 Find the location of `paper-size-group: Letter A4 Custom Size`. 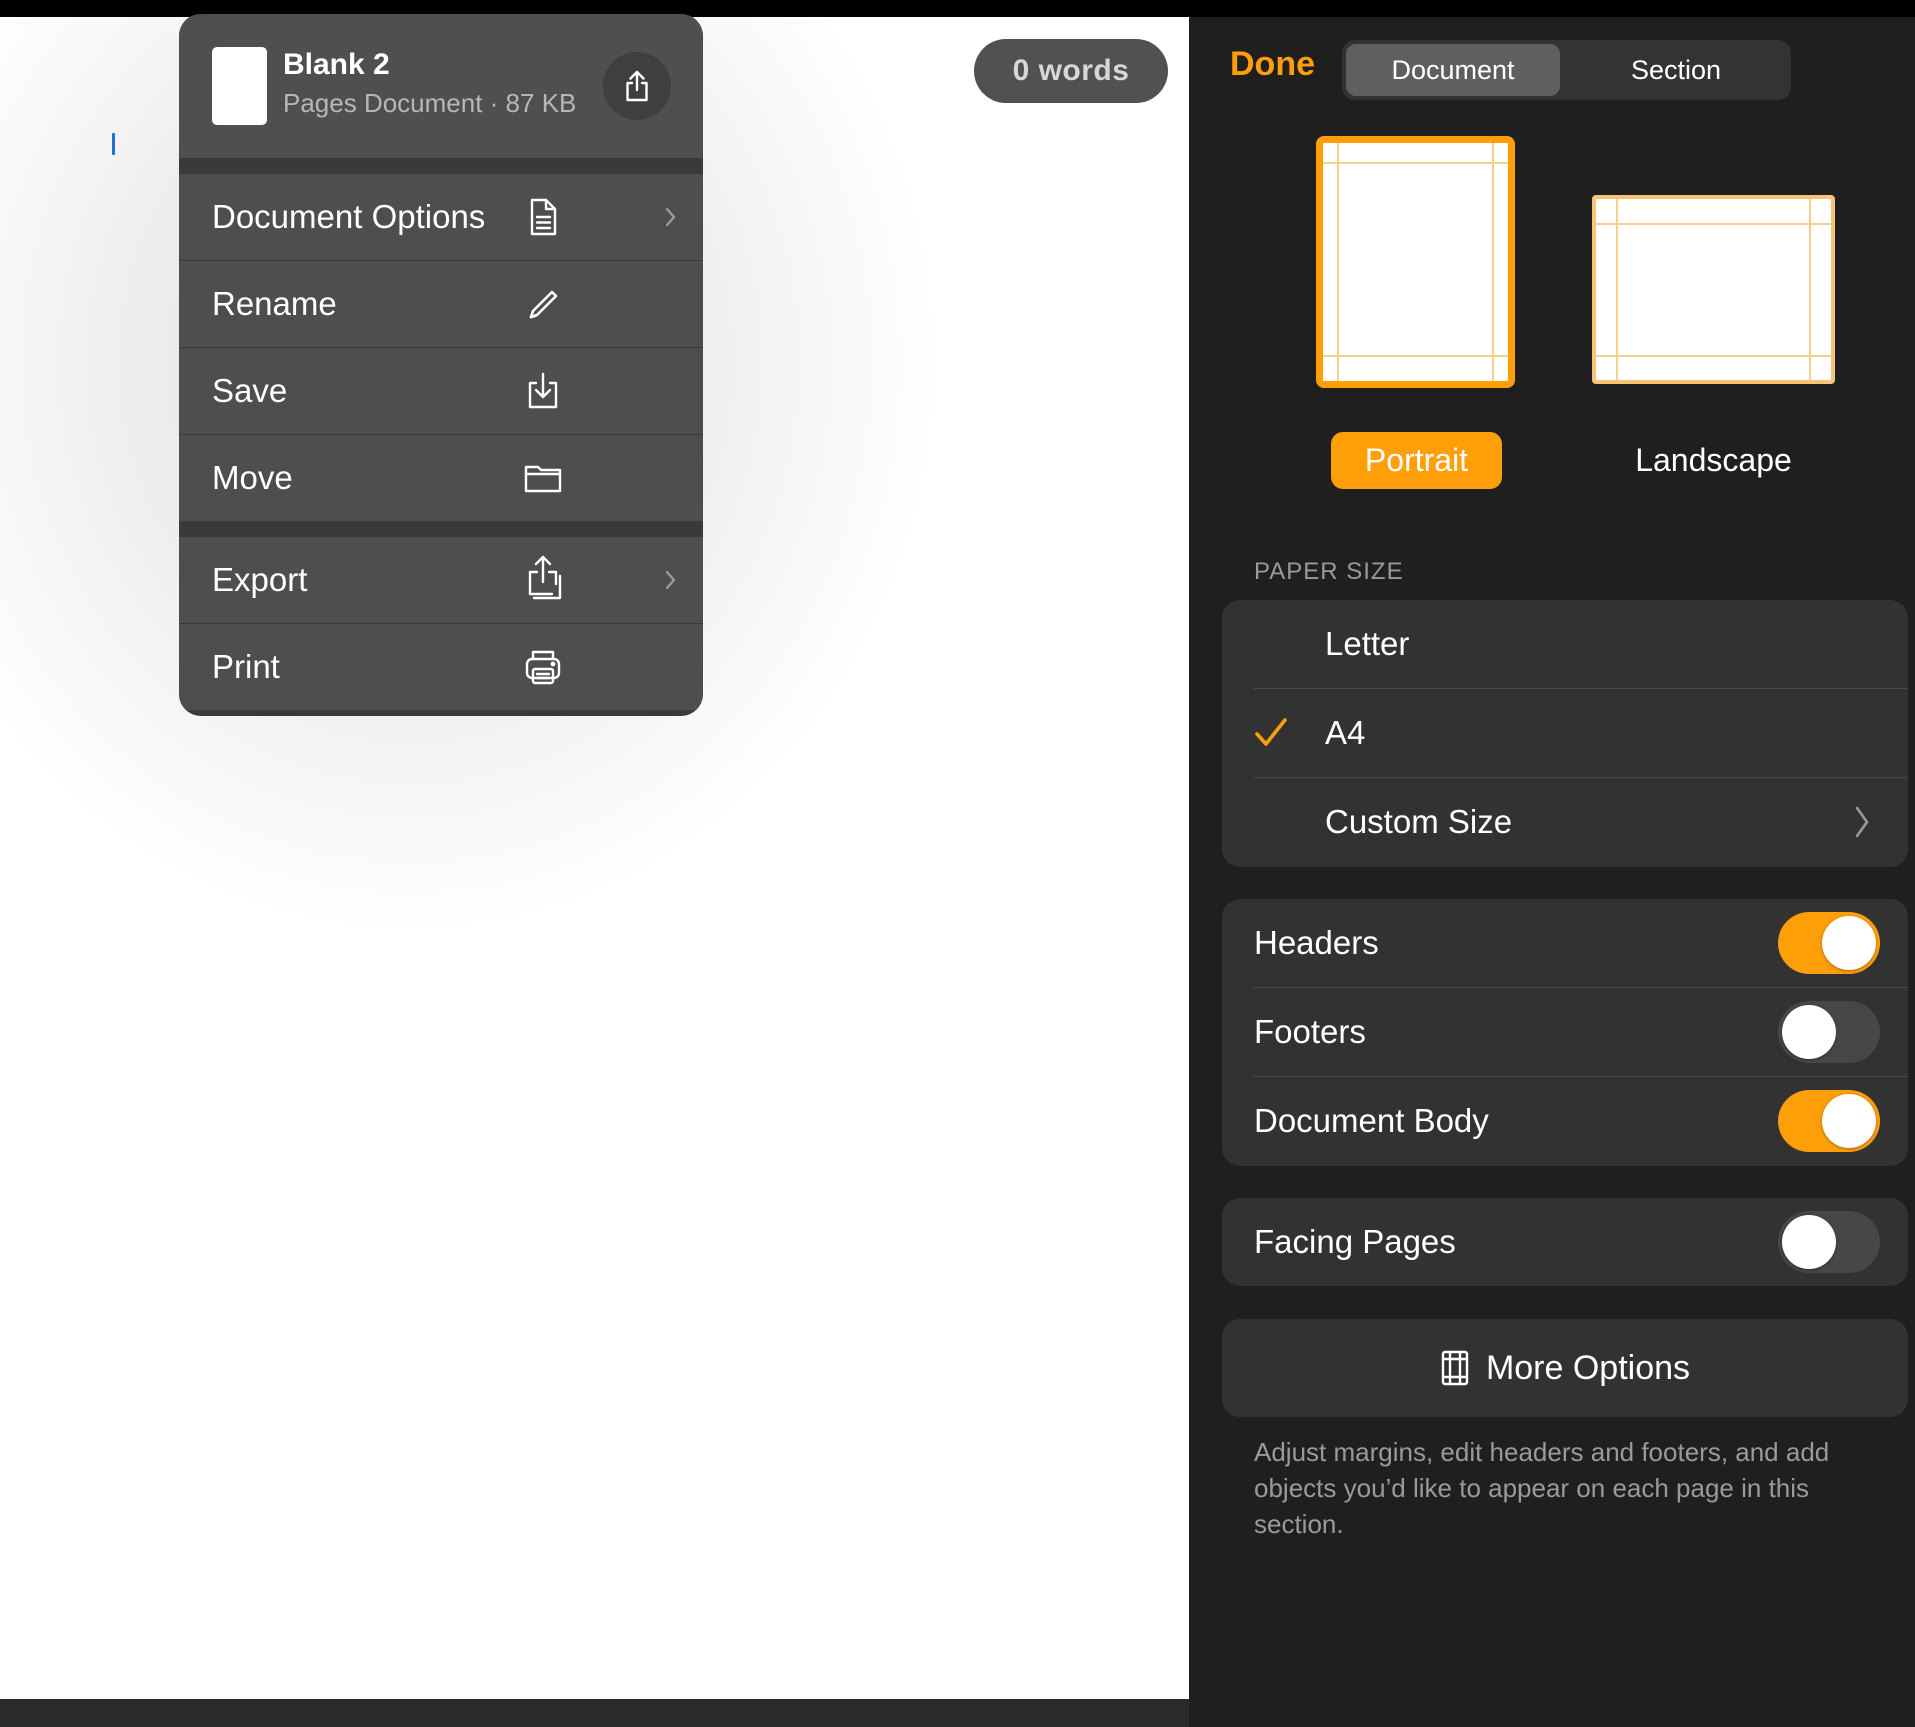

paper-size-group: Letter A4 Custom Size is located at coordinates (1565, 733).